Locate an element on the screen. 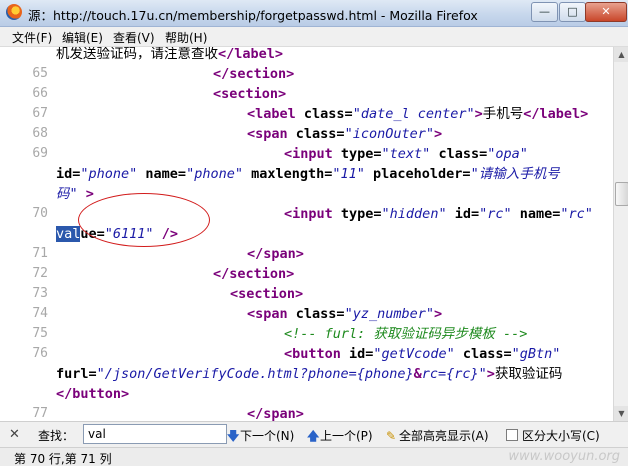 The image size is (628, 467). arrow-down-icon: 🡇 is located at coordinates (233, 436).